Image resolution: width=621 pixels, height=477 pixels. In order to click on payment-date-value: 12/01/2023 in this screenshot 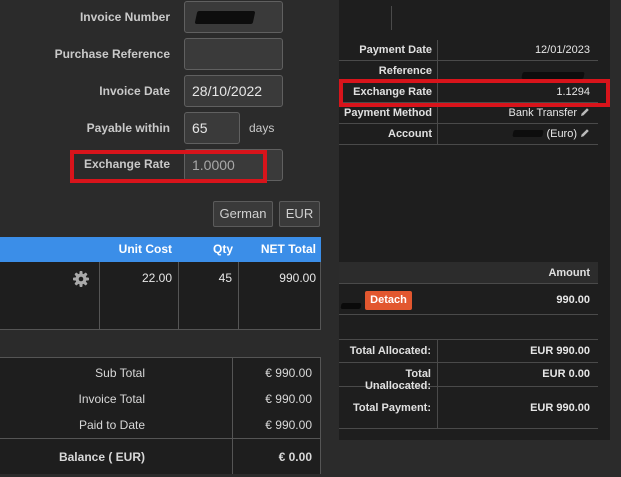, I will do `click(562, 50)`.